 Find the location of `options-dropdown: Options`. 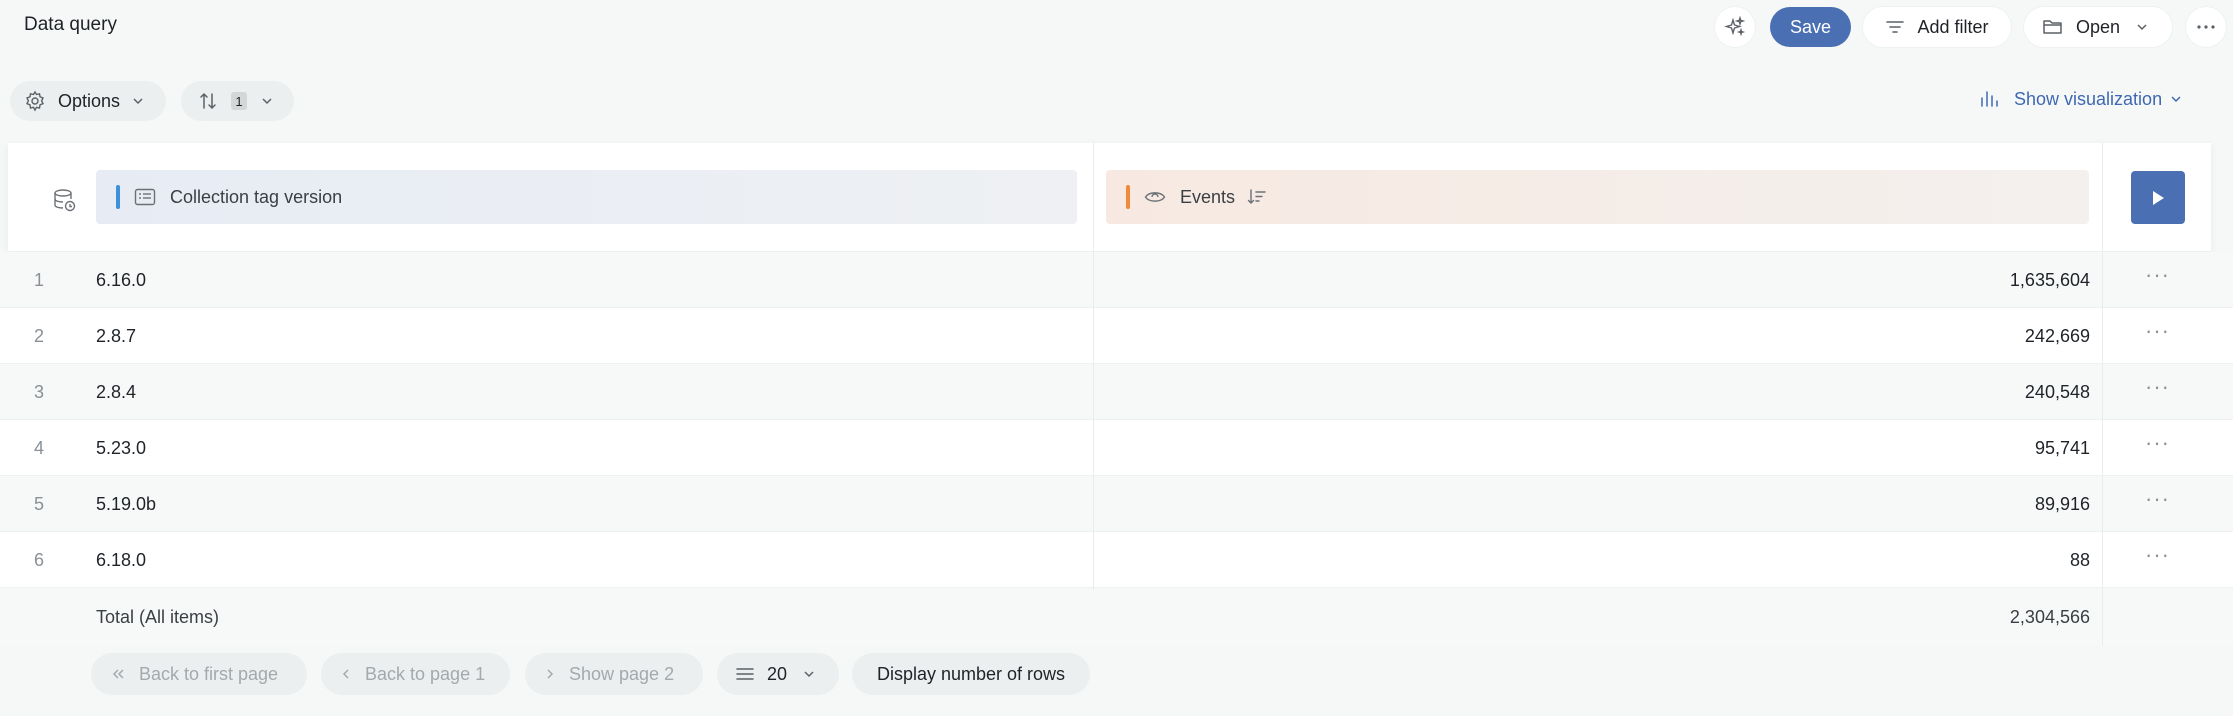

options-dropdown: Options is located at coordinates (88, 101).